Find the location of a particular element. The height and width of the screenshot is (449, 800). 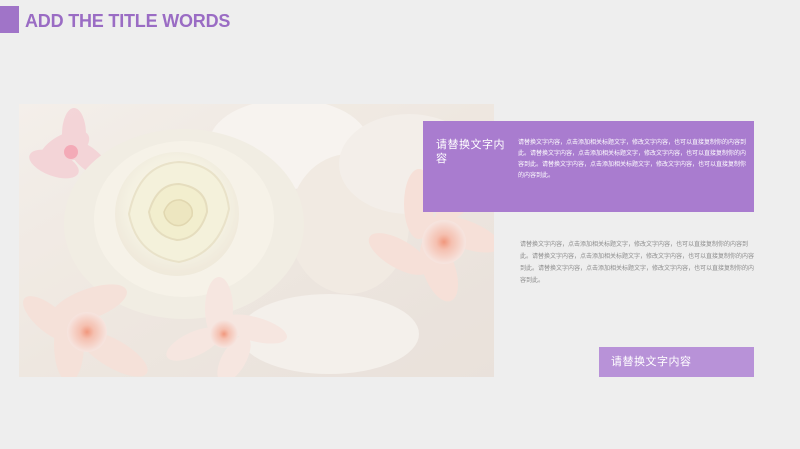

content-button: 请替换文字内容 is located at coordinates (676, 362).